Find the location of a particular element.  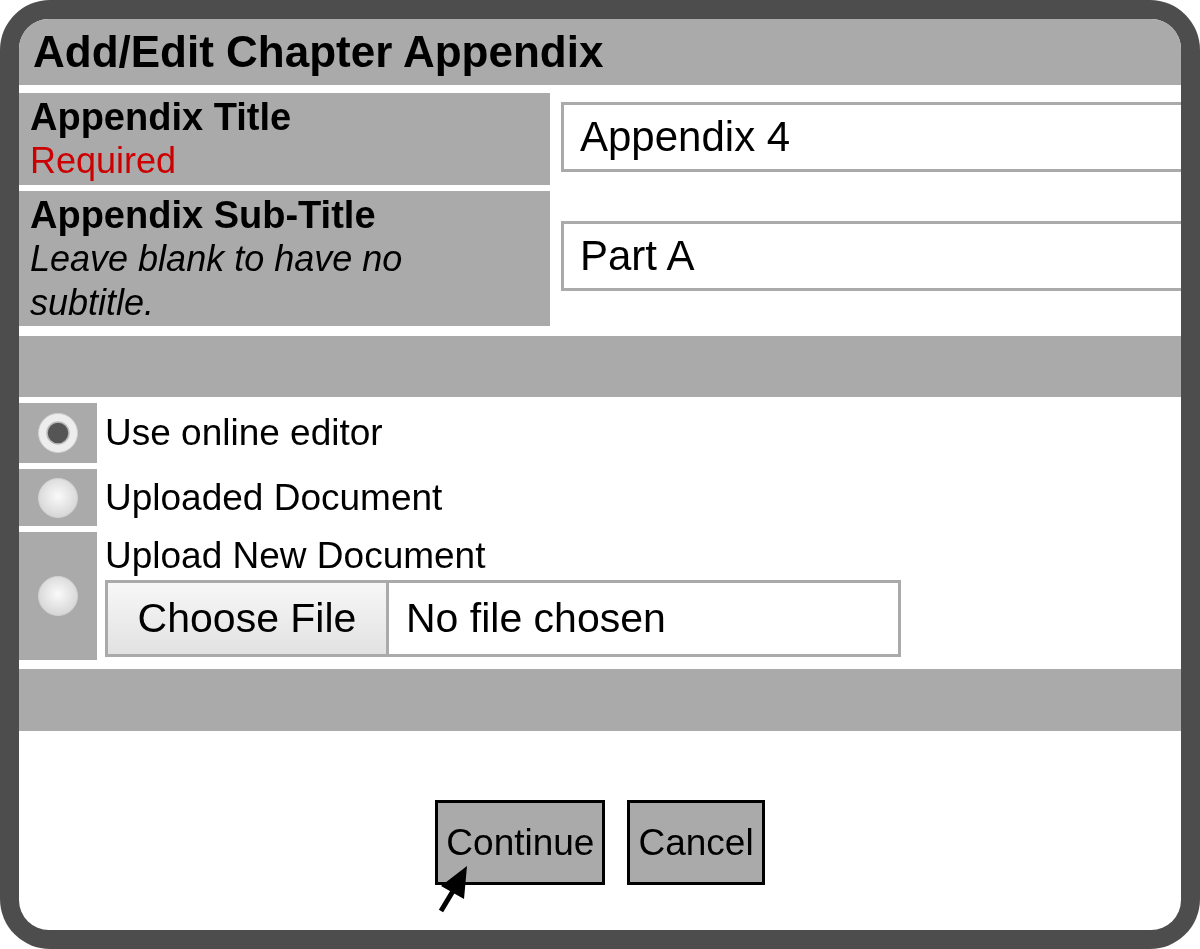

option-label: Use online editor is located at coordinates (244, 433).